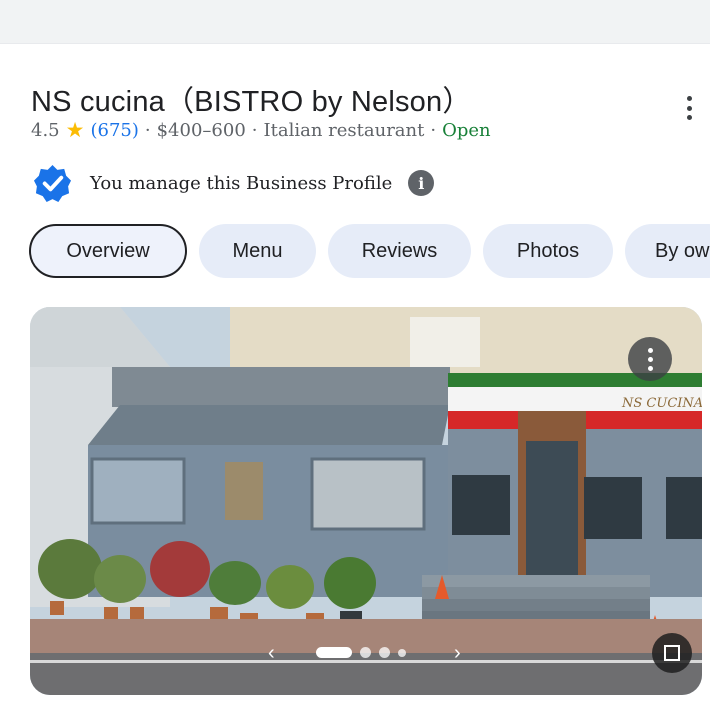 The height and width of the screenshot is (720, 710). What do you see at coordinates (548, 251) in the screenshot?
I see `tab-photos: Photos` at bounding box center [548, 251].